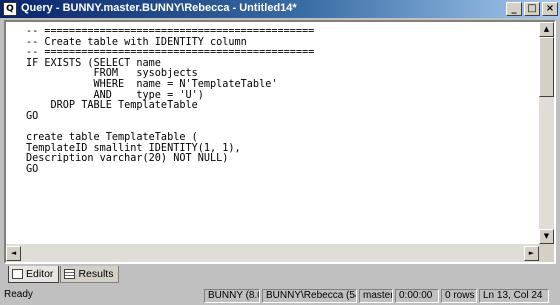 The height and width of the screenshot is (305, 560). I want to click on scroll-left-button: ◄, so click(13, 253).